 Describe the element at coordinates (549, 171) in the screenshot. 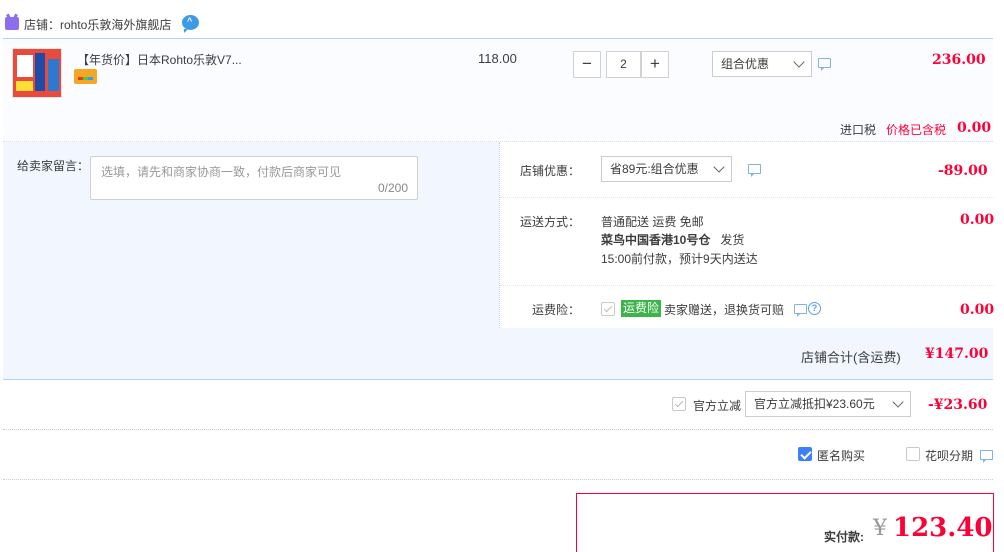

I see `shop-discount-label: 店铺优惠：` at that location.